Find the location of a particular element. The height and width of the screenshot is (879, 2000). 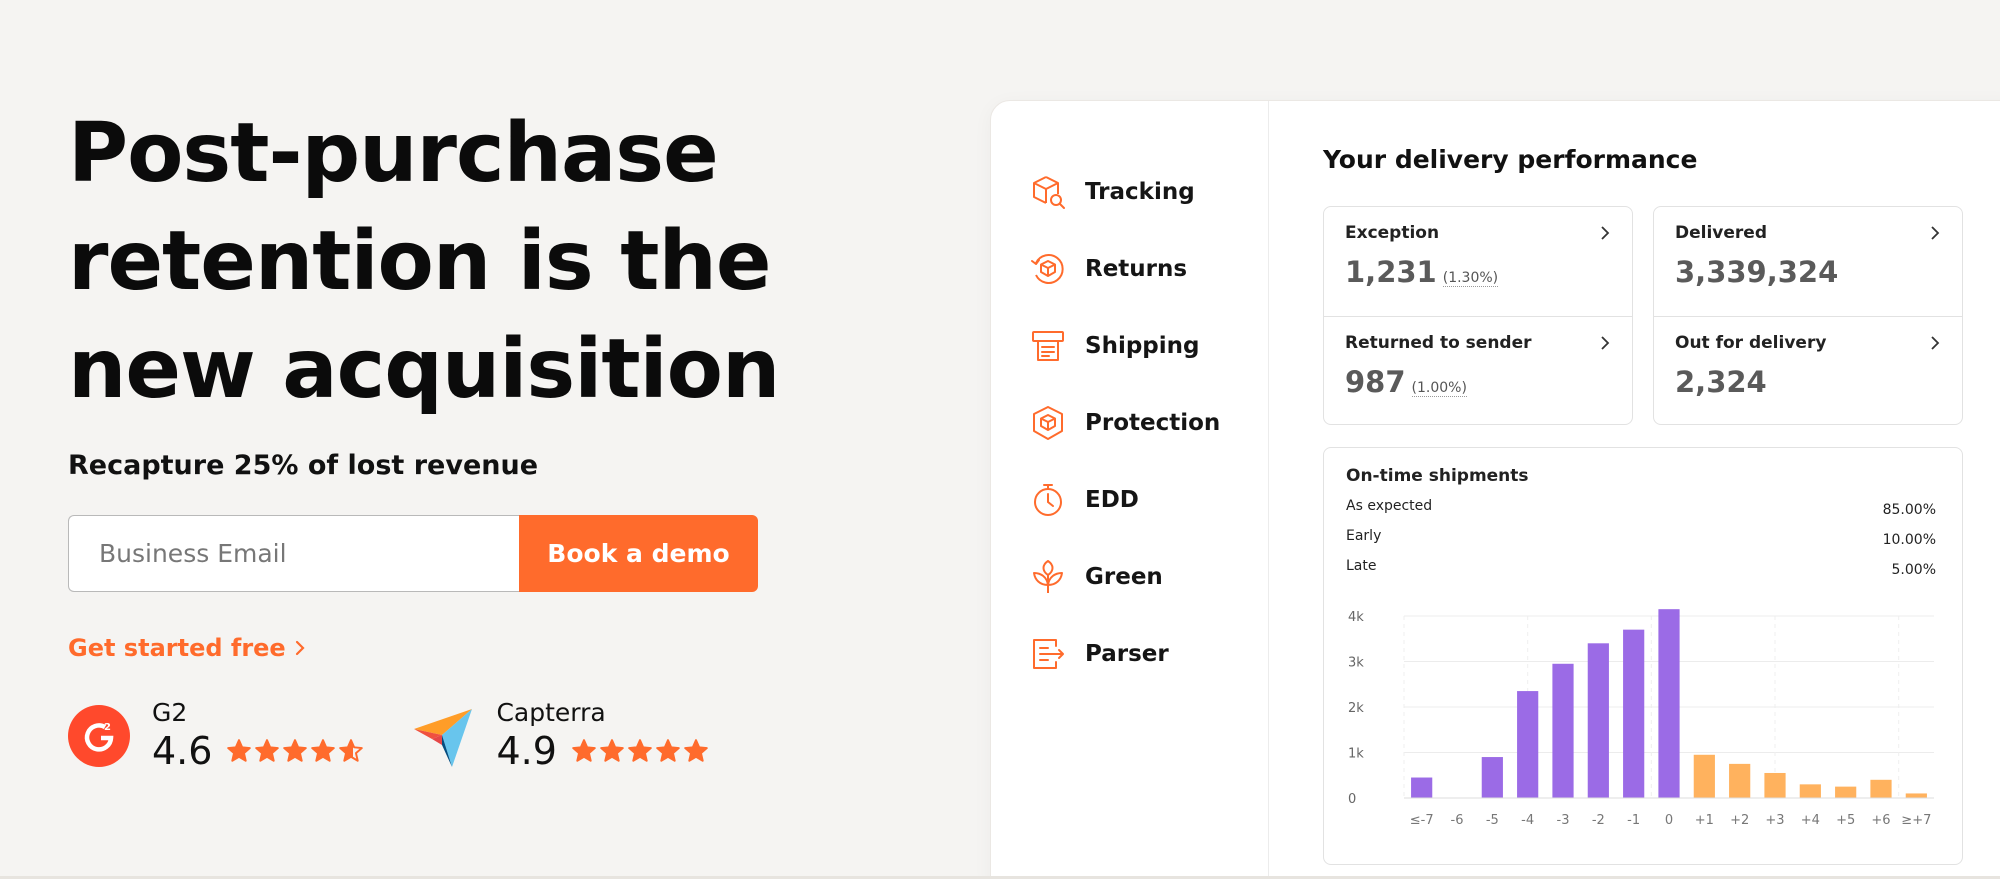

get-started-link: Get started free is located at coordinates (187, 648).